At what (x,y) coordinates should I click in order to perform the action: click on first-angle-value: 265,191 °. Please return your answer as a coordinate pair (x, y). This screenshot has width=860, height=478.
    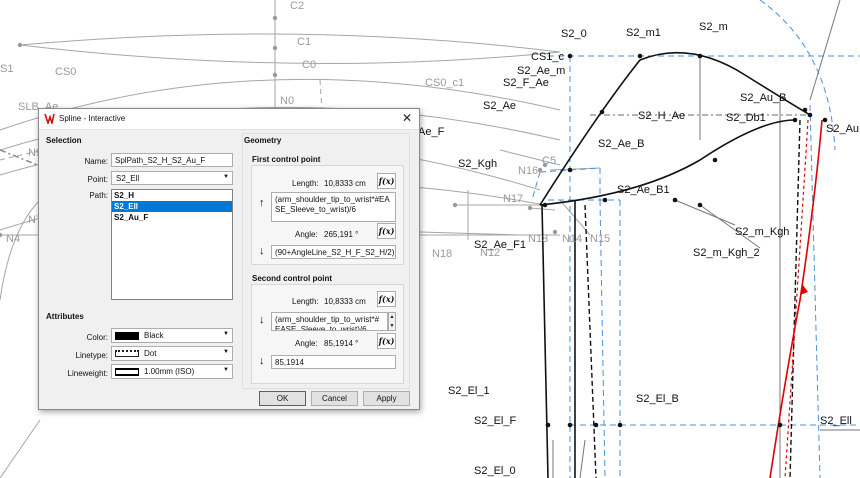
    Looking at the image, I should click on (341, 234).